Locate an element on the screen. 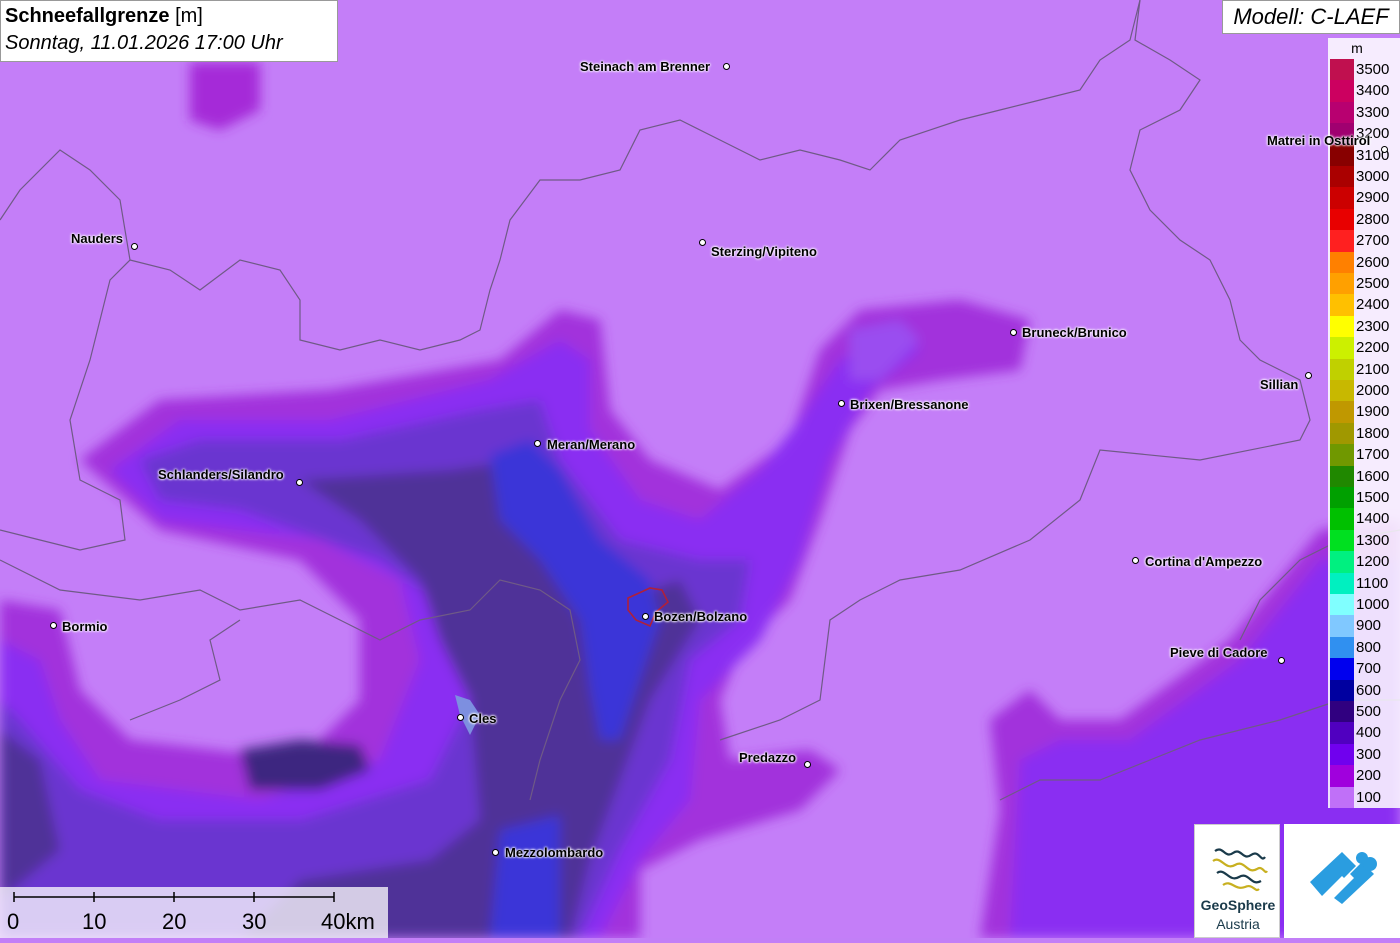  city-label: Bruneck/Brunico is located at coordinates (1074, 332).